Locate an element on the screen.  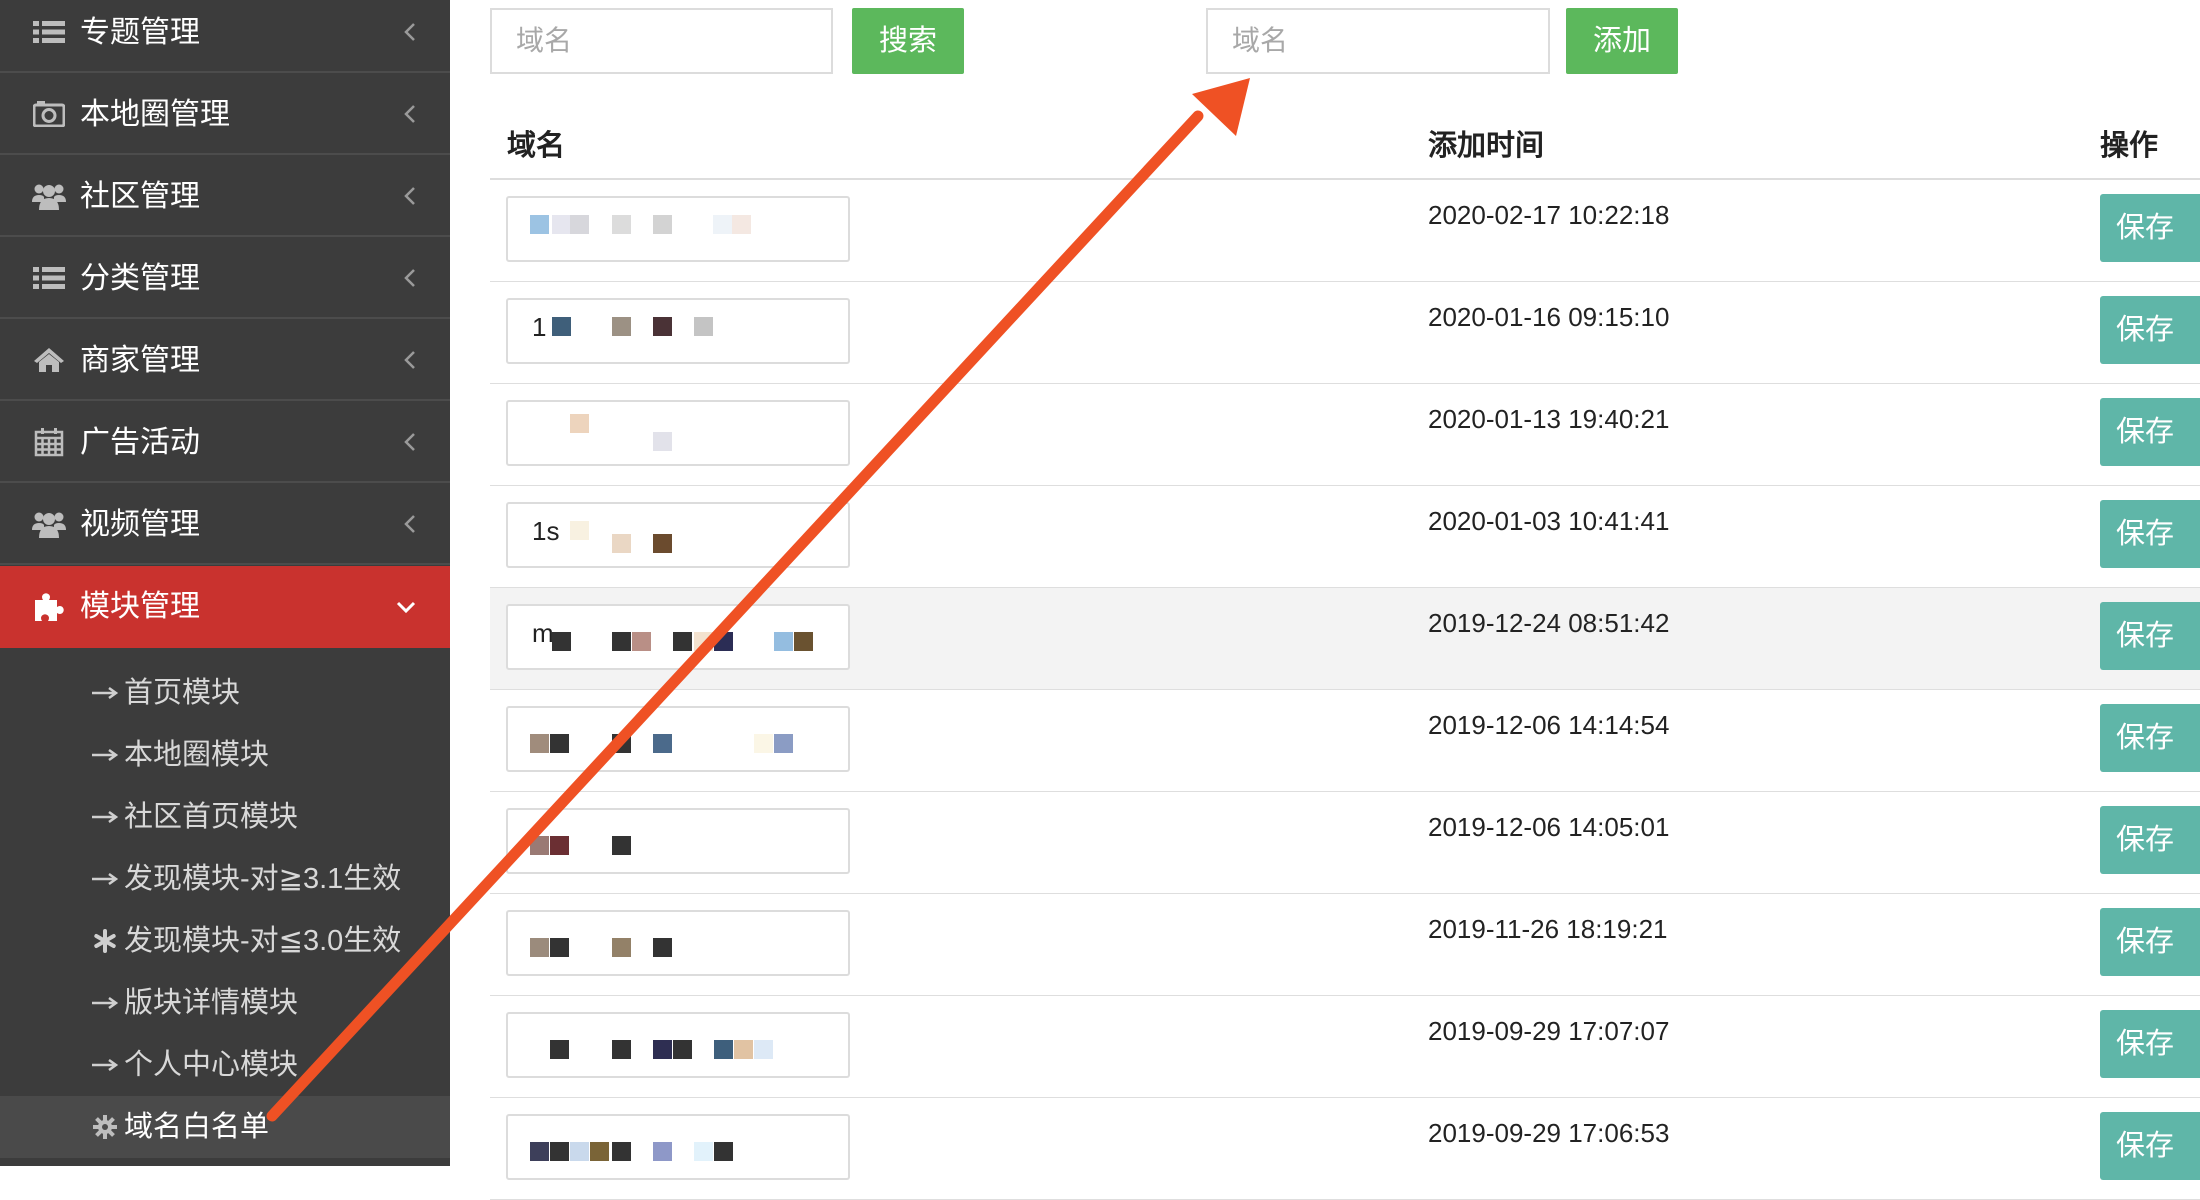
table-row: 2019-12-06 14:05:01 保存 is located at coordinates (1345, 843).